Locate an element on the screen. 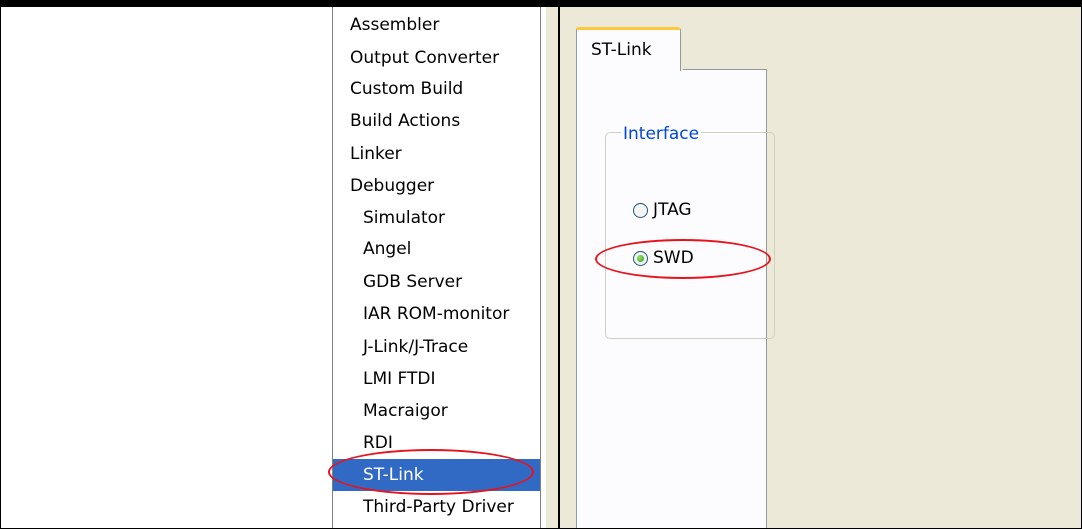 This screenshot has height=529, width=1082. category-third-party-driver: Third-Party Driver is located at coordinates (436, 507).